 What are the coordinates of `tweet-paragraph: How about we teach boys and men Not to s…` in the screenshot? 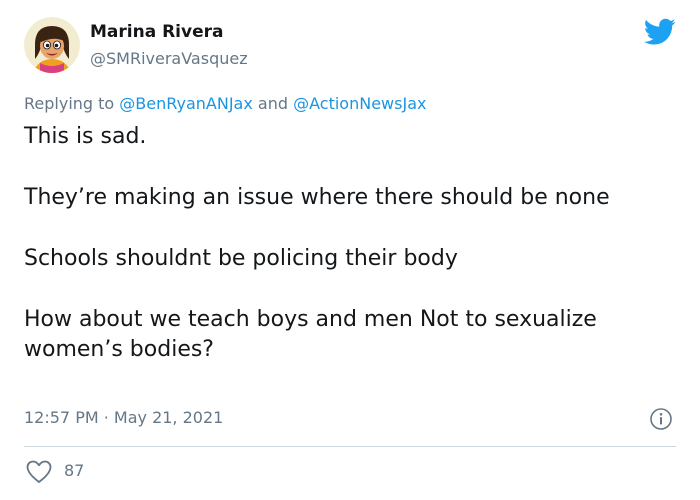 It's located at (310, 334).